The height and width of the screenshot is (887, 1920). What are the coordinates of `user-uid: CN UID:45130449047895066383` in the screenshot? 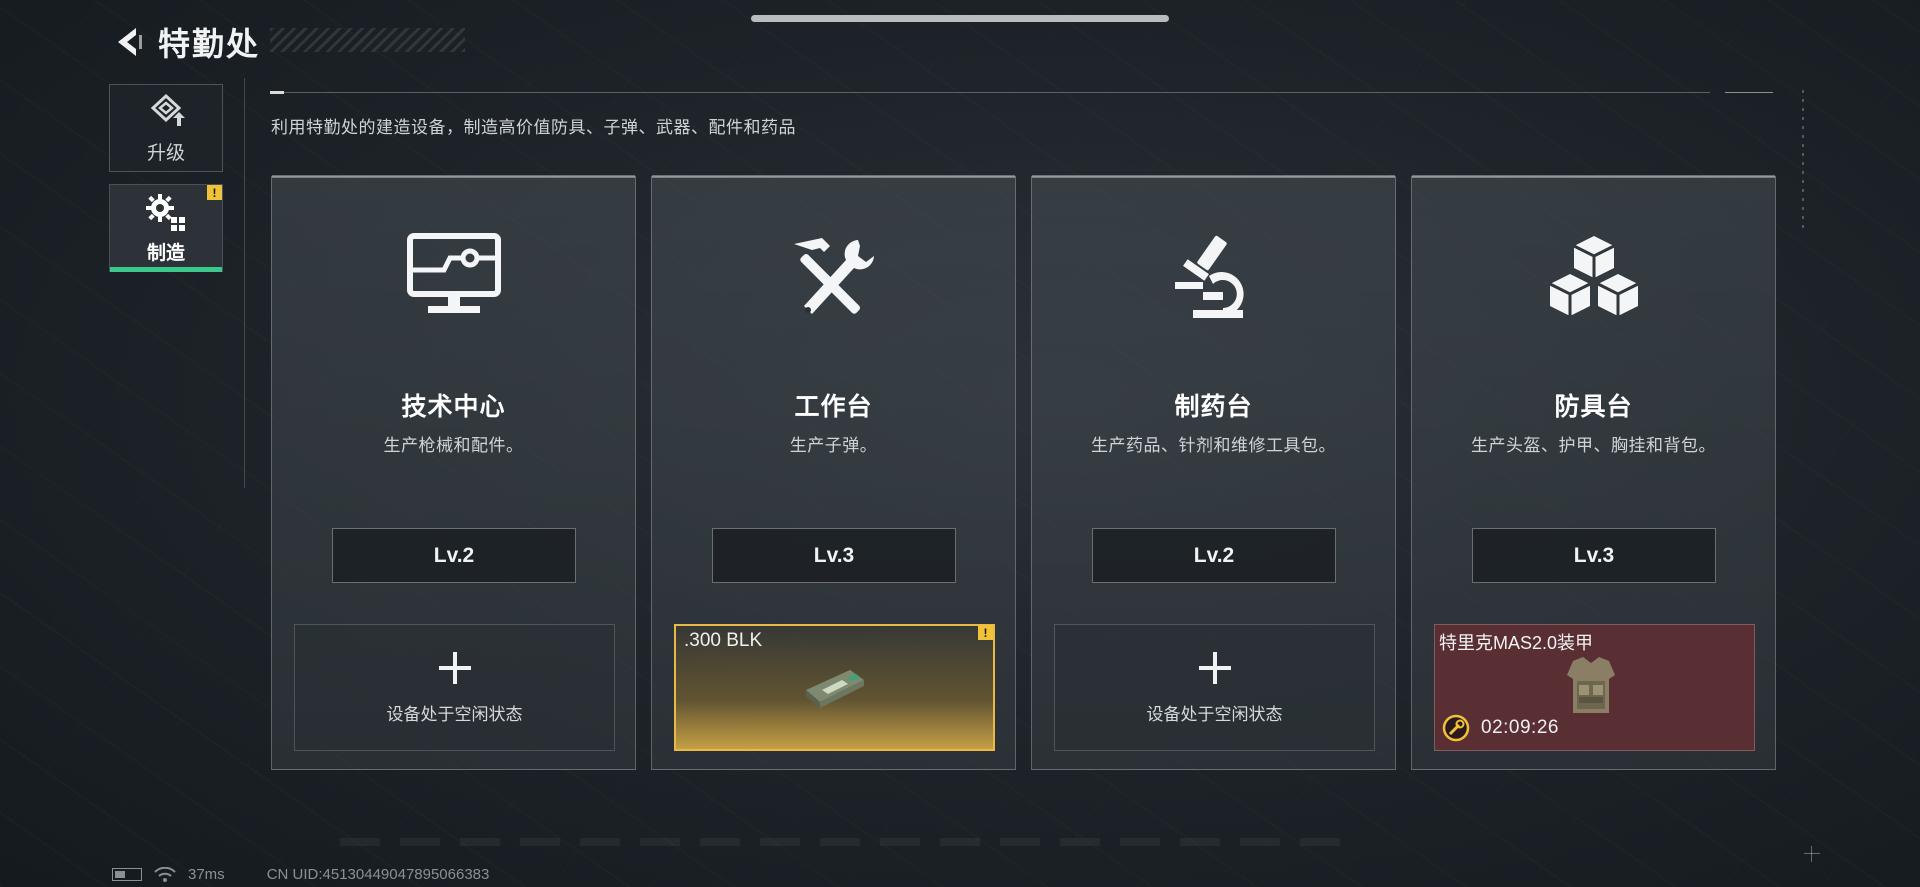 It's located at (378, 874).